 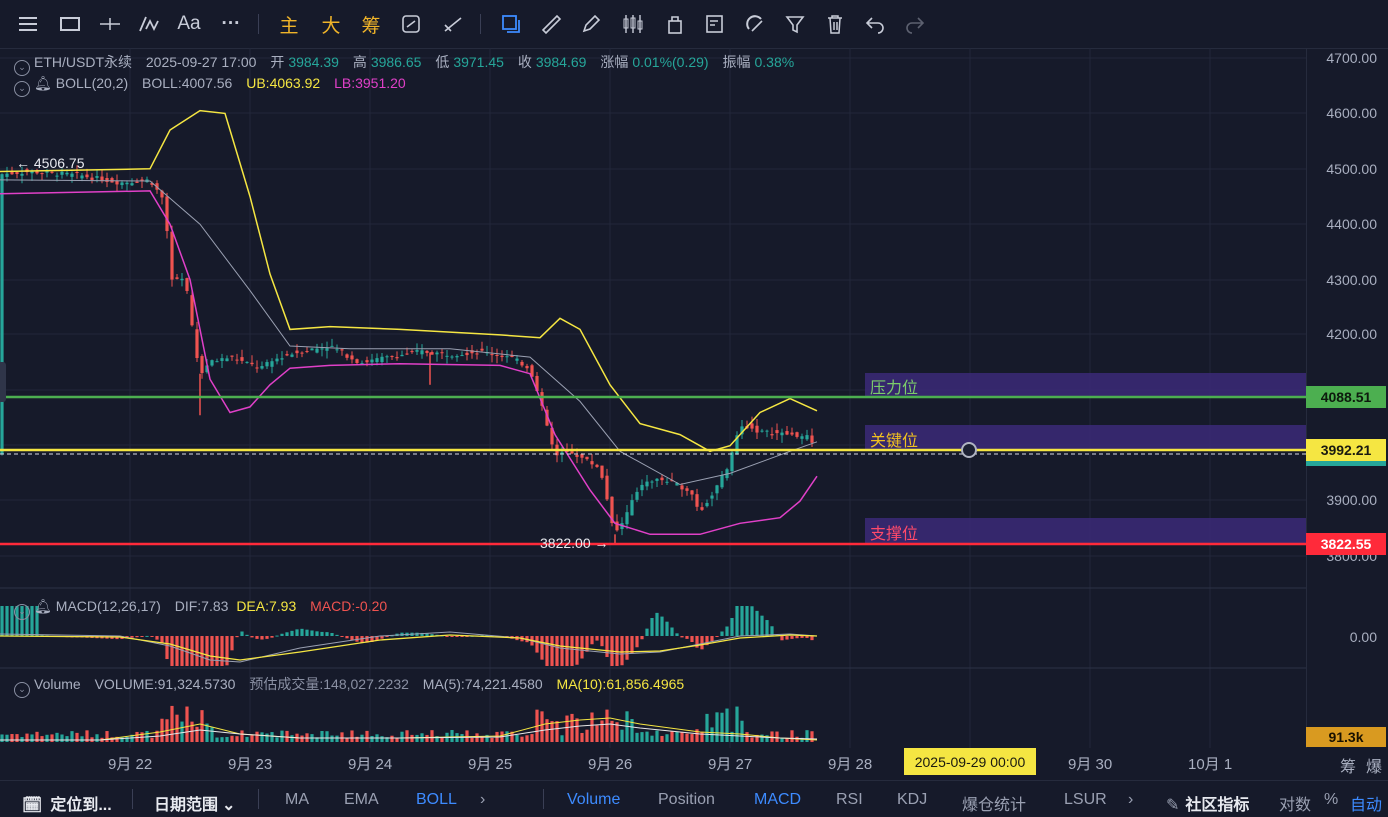 What do you see at coordinates (912, 800) in the screenshot?
I see `indicator-kdj: KDJ` at bounding box center [912, 800].